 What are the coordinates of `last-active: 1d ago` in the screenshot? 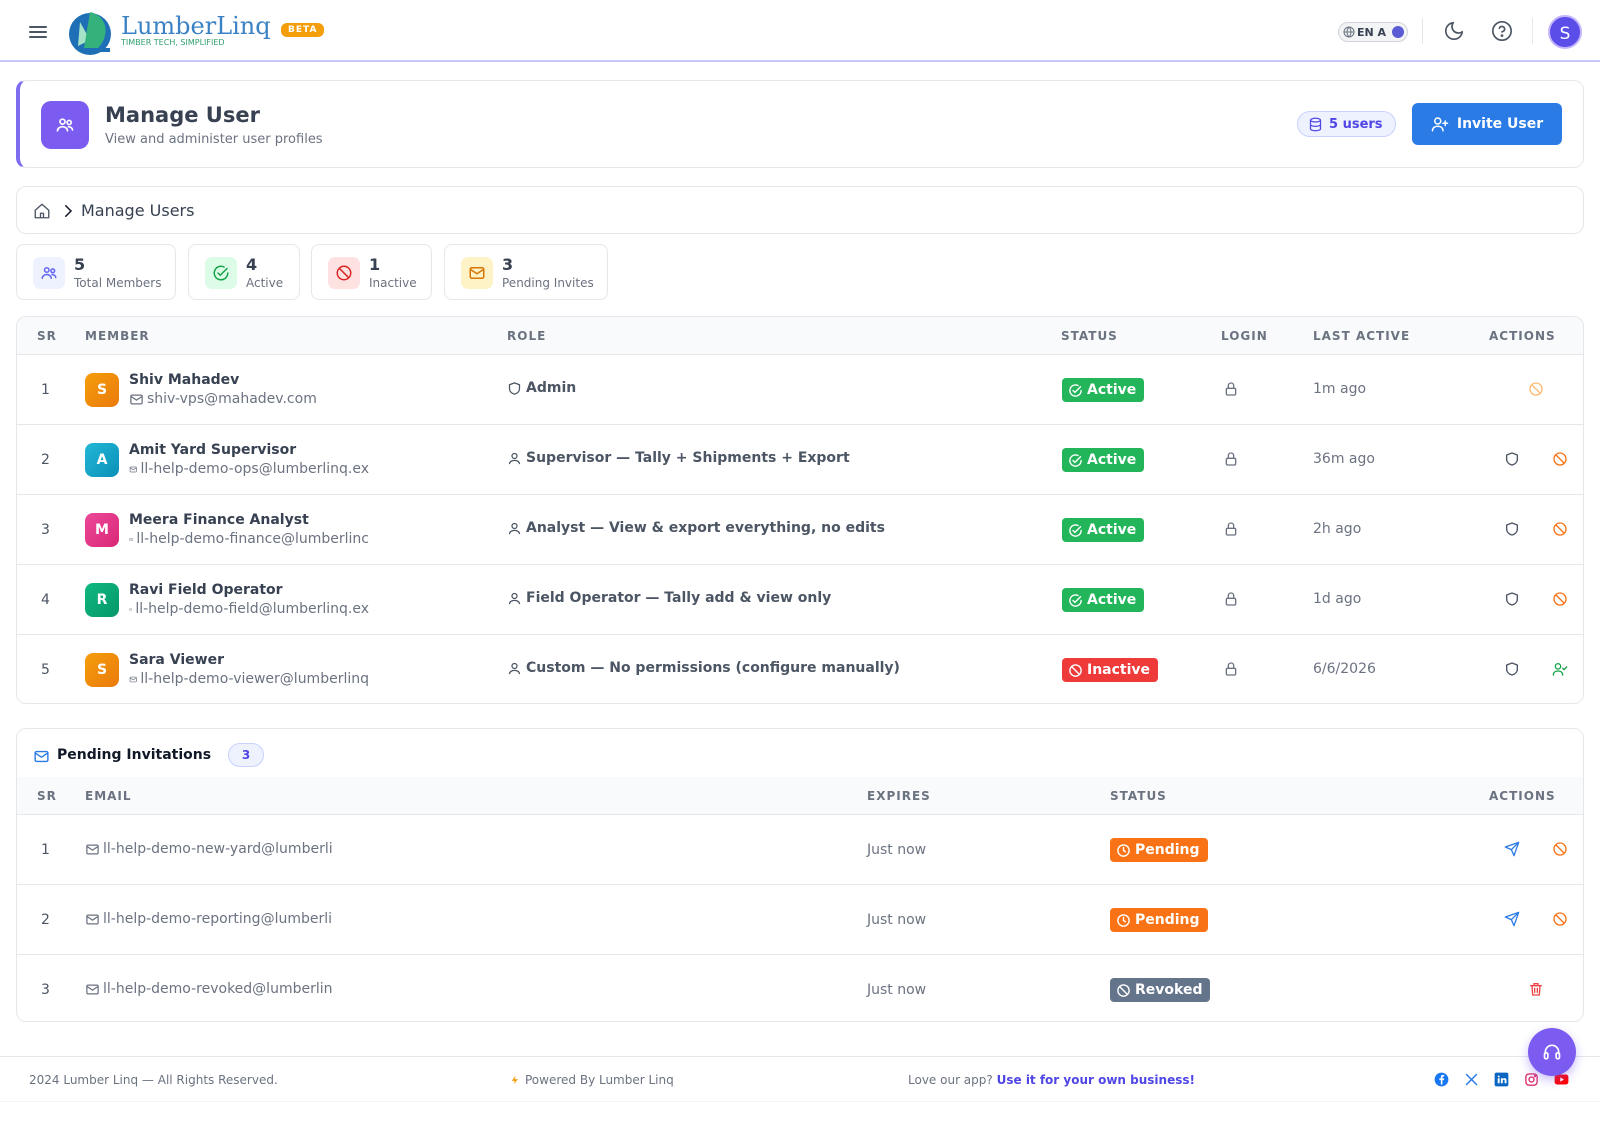 It's located at (1337, 599).